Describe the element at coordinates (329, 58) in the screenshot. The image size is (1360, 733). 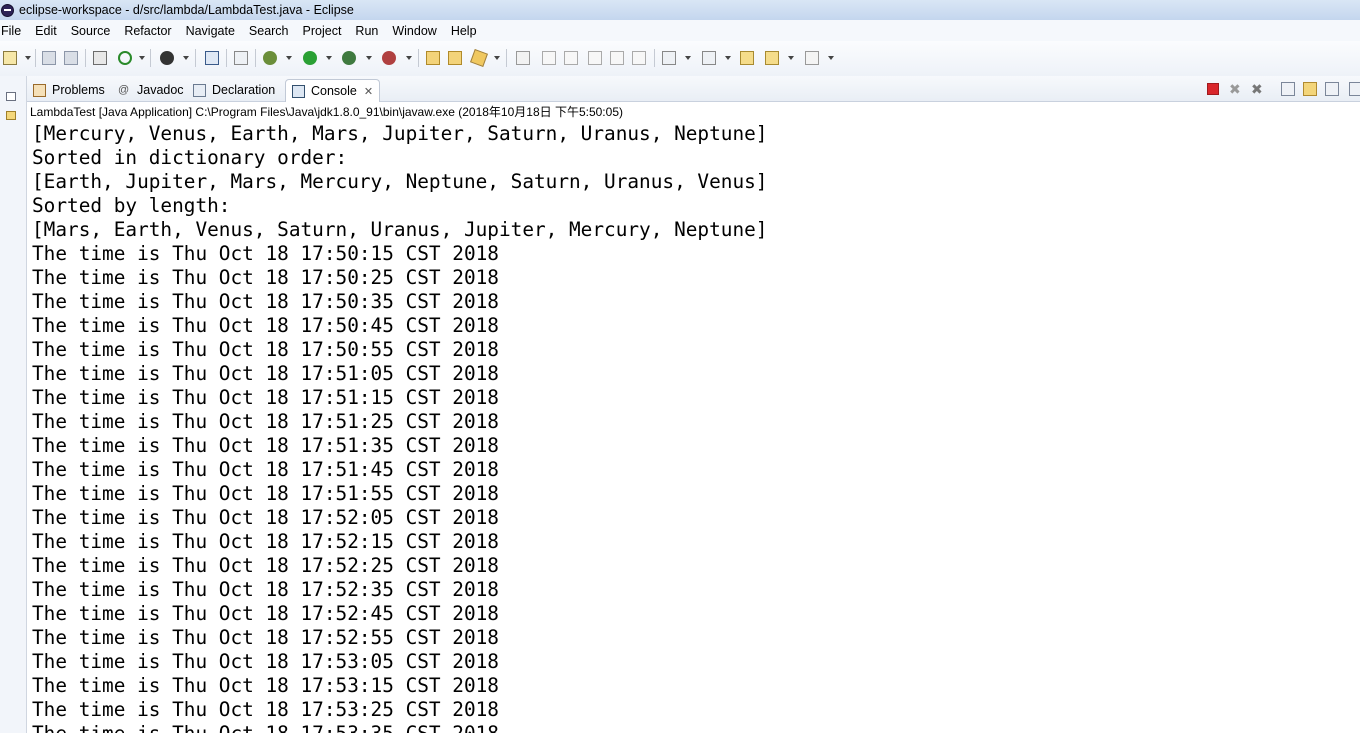
I see `run-dropdown-icon` at that location.